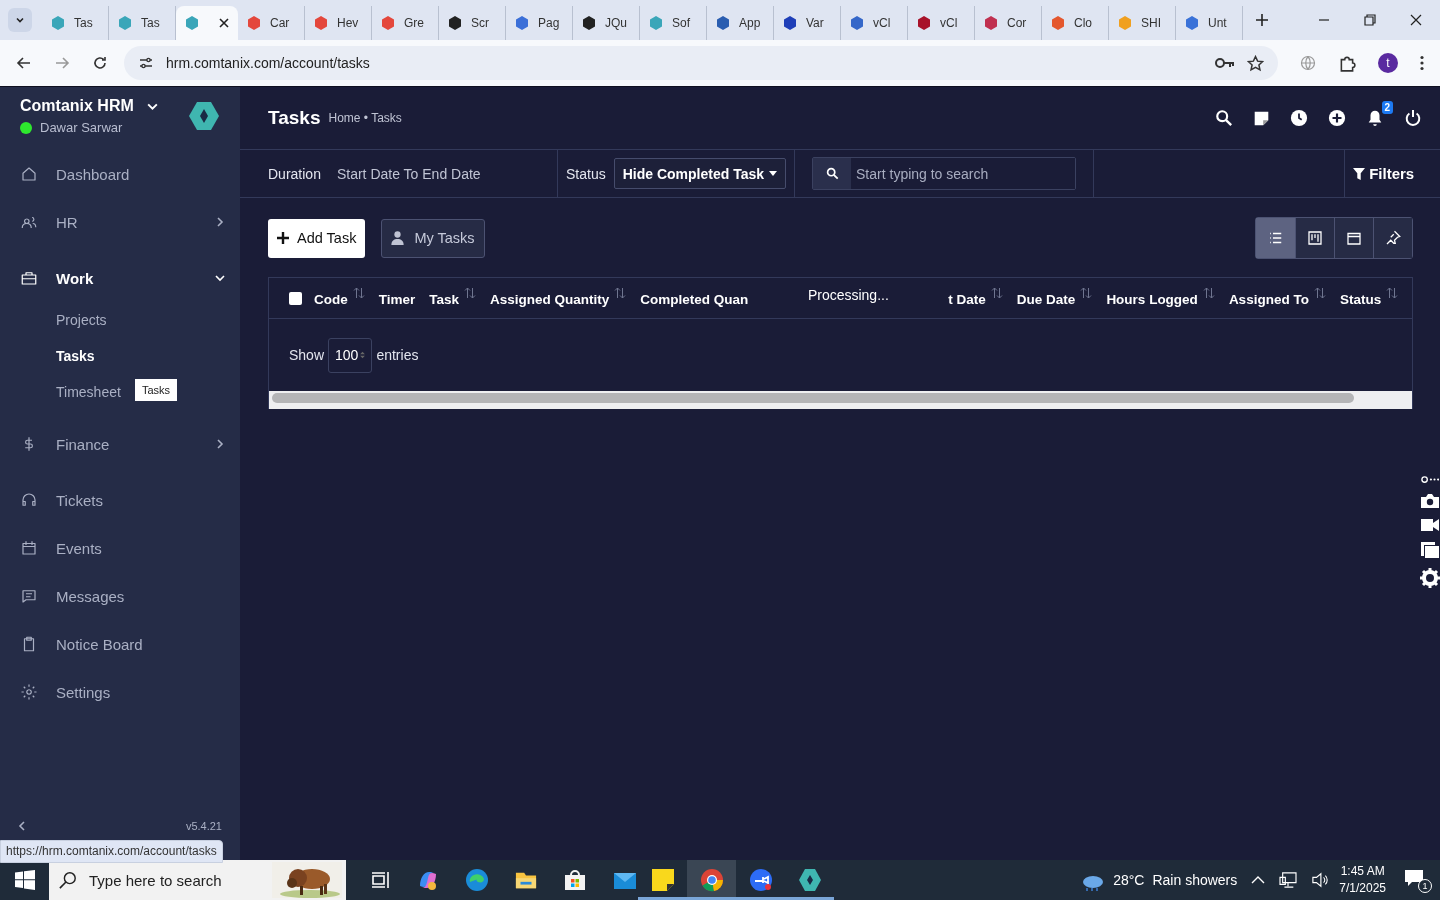  Describe the element at coordinates (1299, 118) in the screenshot. I see `clock-icon` at that location.